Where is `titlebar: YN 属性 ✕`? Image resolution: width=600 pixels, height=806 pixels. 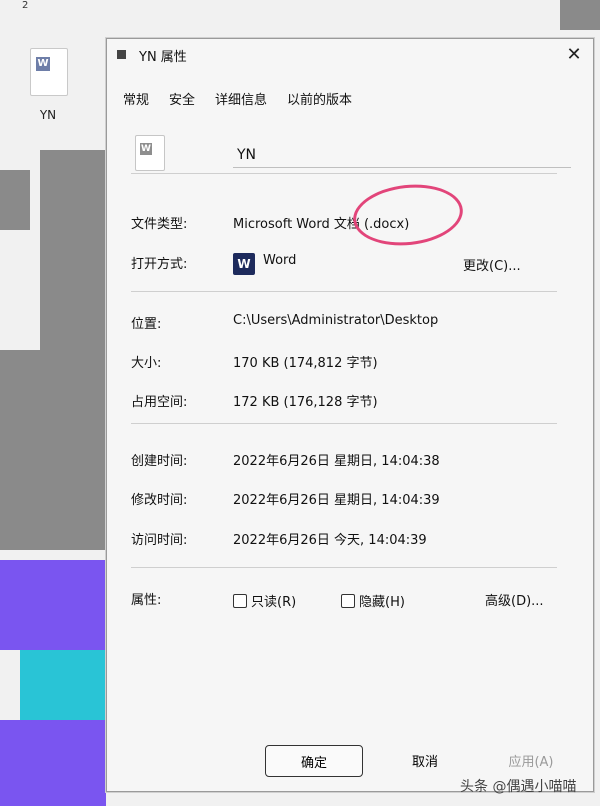
titlebar: YN 属性 ✕ is located at coordinates (350, 55).